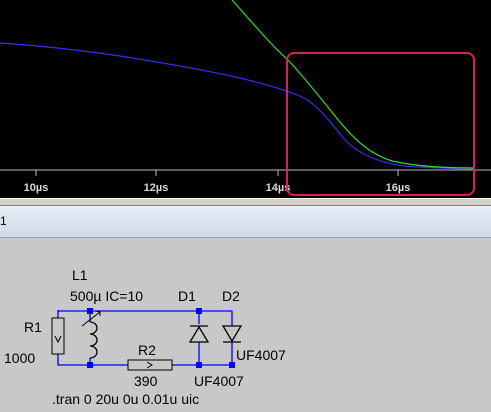 This screenshot has width=491, height=412. Describe the element at coordinates (380, 124) in the screenshot. I see `highlight-box` at that location.